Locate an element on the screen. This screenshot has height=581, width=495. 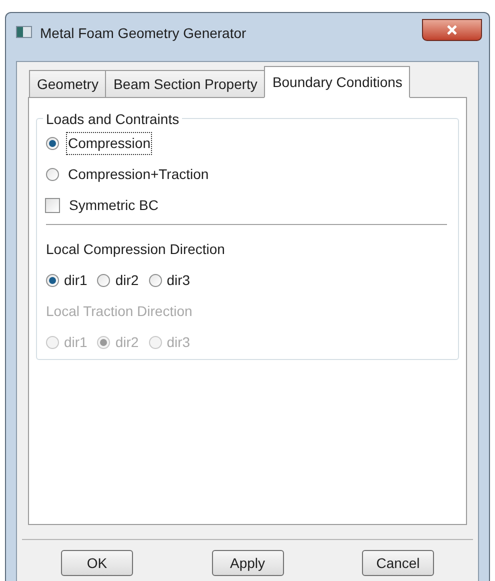
tab: Beam Section Property is located at coordinates (185, 84).